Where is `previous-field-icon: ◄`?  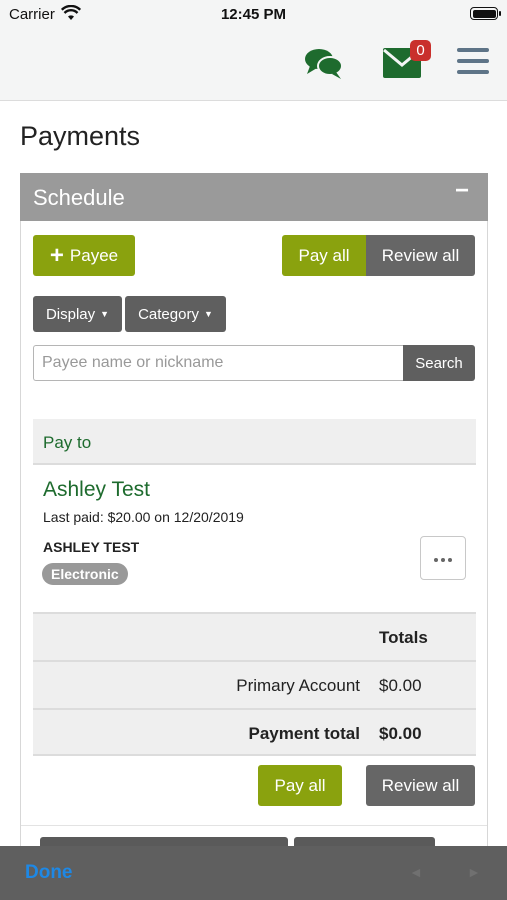
previous-field-icon: ◄ is located at coordinates (416, 872).